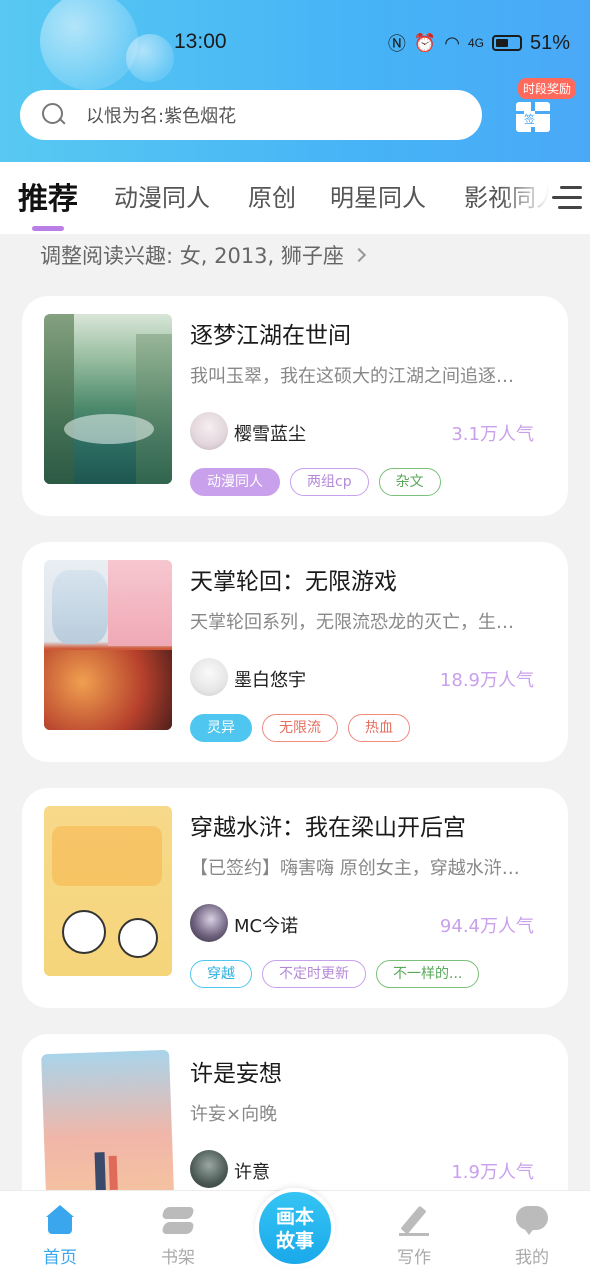 The image size is (590, 1280). Describe the element at coordinates (567, 199) in the screenshot. I see `menu-icon` at that location.